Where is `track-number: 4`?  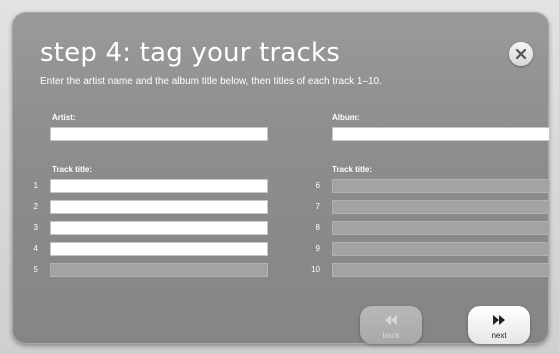 track-number: 4 is located at coordinates (35, 248).